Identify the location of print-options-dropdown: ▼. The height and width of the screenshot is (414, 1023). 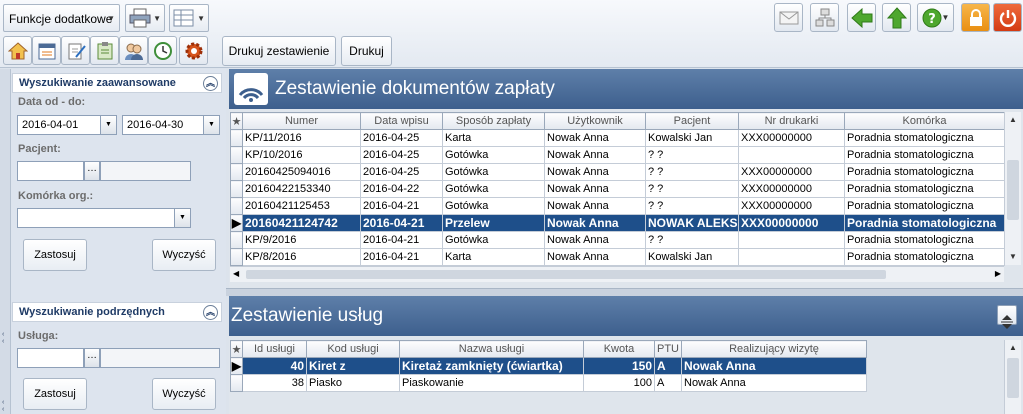
(145, 18).